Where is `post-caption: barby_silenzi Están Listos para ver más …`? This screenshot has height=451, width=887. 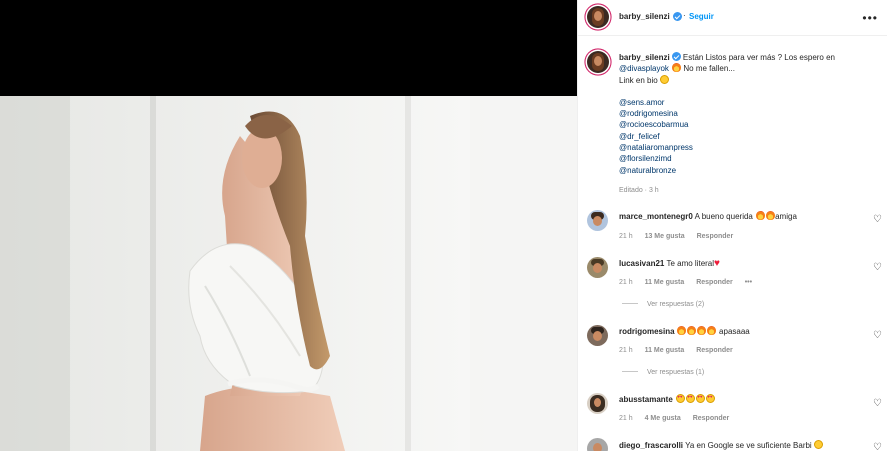 post-caption: barby_silenzi Están Listos para ver más … is located at coordinates (746, 114).